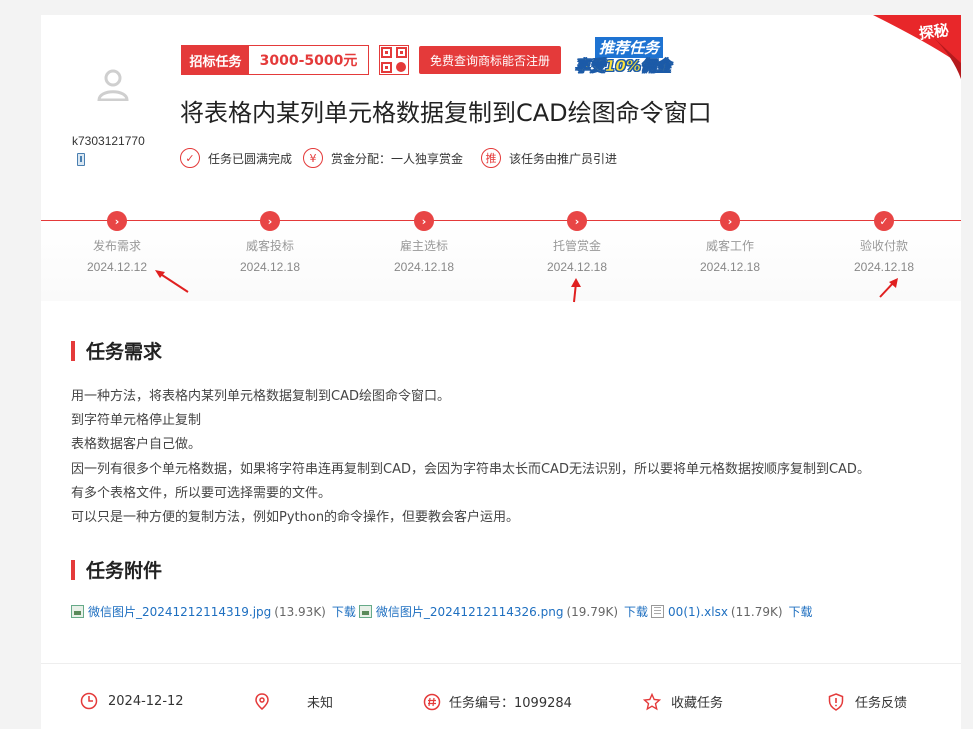 Image resolution: width=973 pixels, height=729 pixels. Describe the element at coordinates (215, 60) in the screenshot. I see `bid-label: 招标任务` at that location.